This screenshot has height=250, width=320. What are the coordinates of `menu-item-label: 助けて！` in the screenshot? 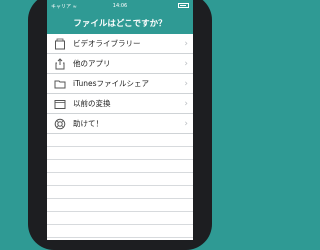 It's located at (88, 123).